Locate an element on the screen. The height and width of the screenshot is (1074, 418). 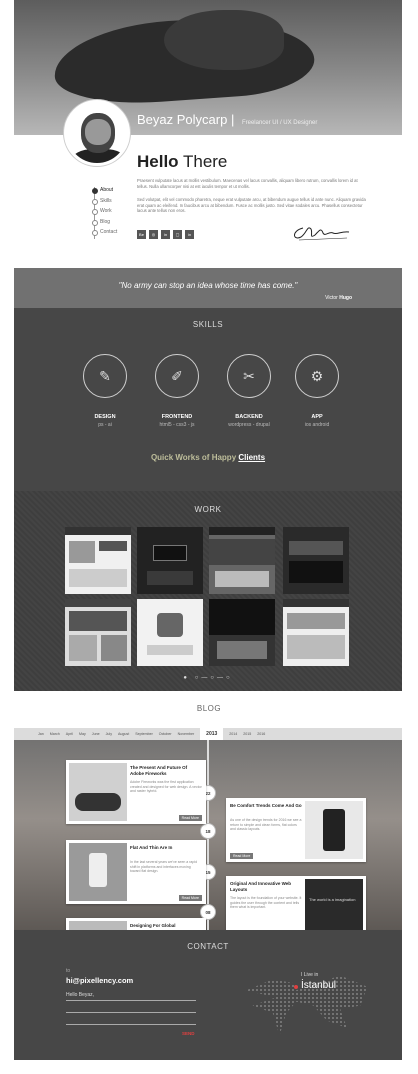
pen-icon: ✐ is located at coordinates (177, 376).